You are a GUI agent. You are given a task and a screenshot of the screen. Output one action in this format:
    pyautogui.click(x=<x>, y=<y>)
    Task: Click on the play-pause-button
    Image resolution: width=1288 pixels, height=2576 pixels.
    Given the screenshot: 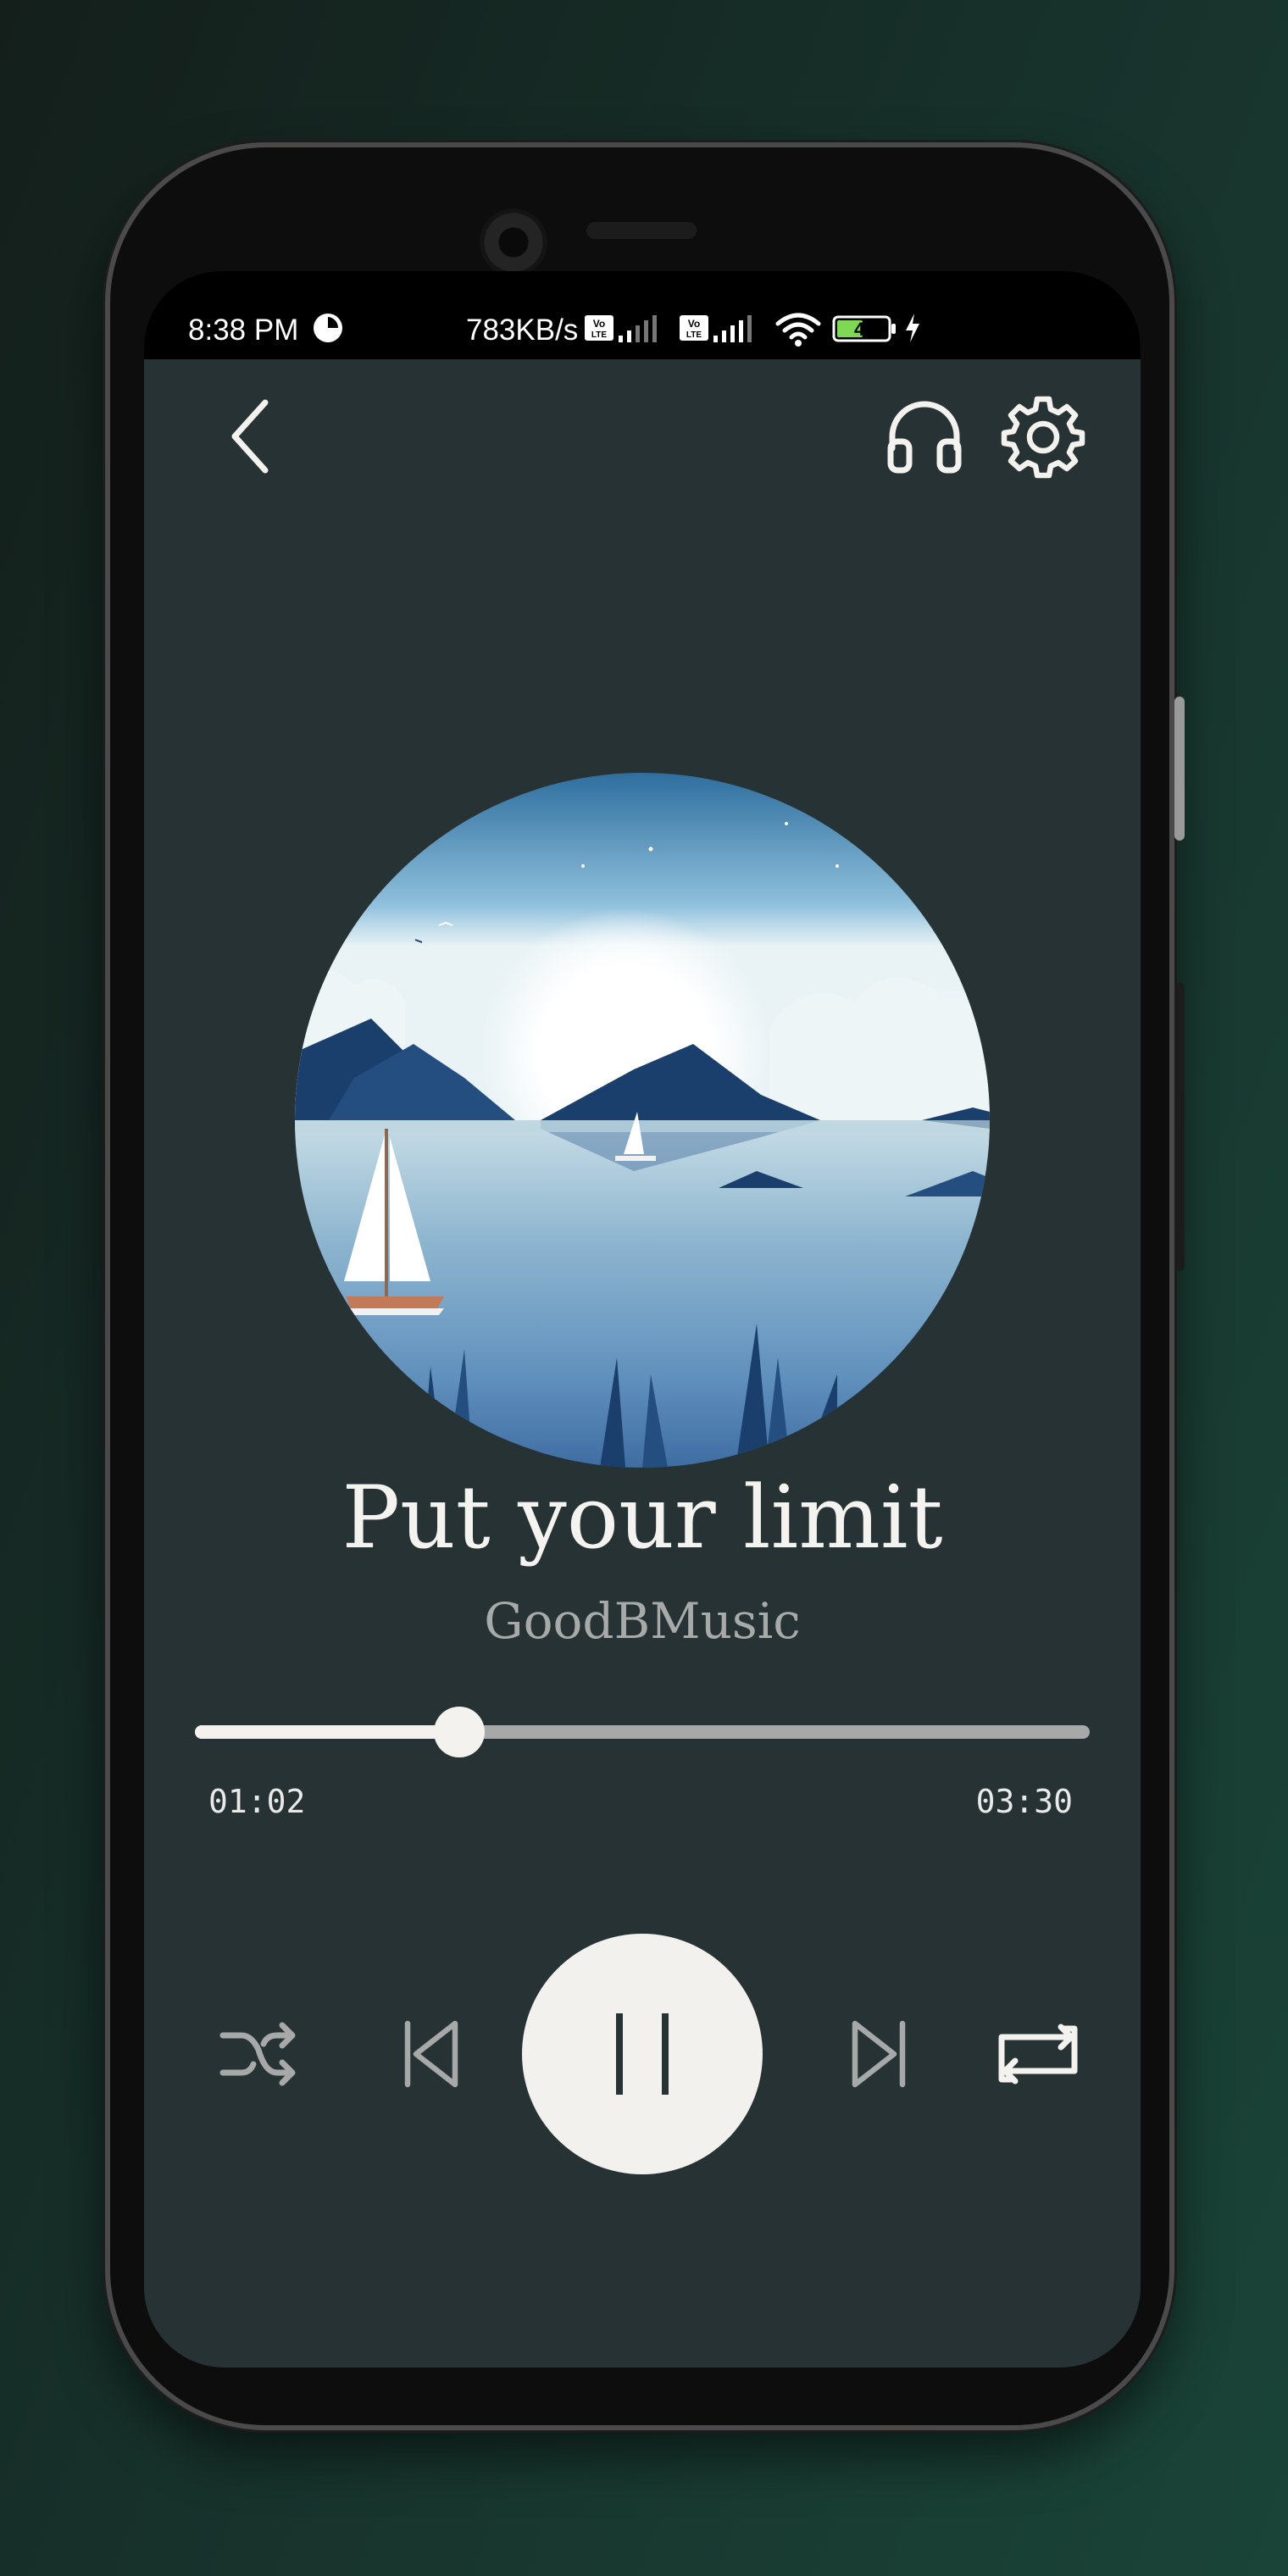 What is the action you would take?
    pyautogui.click(x=642, y=2054)
    